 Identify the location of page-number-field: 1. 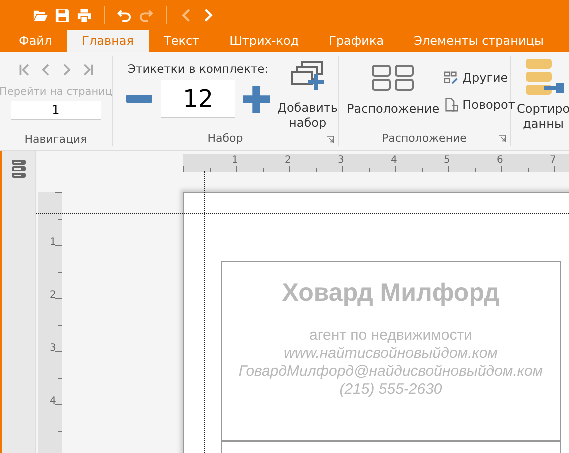
(56, 110).